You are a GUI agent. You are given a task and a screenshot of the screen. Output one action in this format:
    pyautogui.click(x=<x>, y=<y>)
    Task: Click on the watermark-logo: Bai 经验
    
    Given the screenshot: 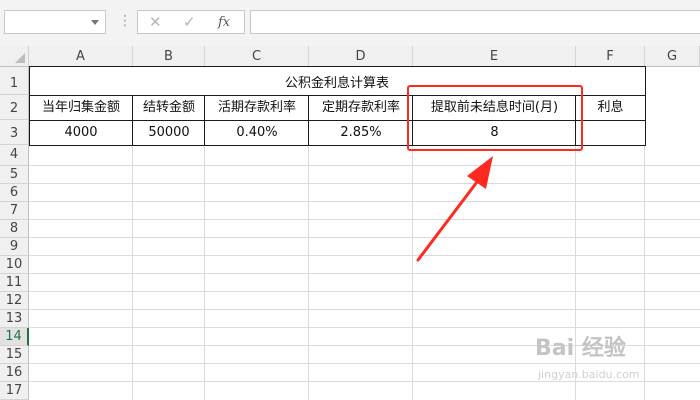 What is the action you would take?
    pyautogui.click(x=580, y=348)
    